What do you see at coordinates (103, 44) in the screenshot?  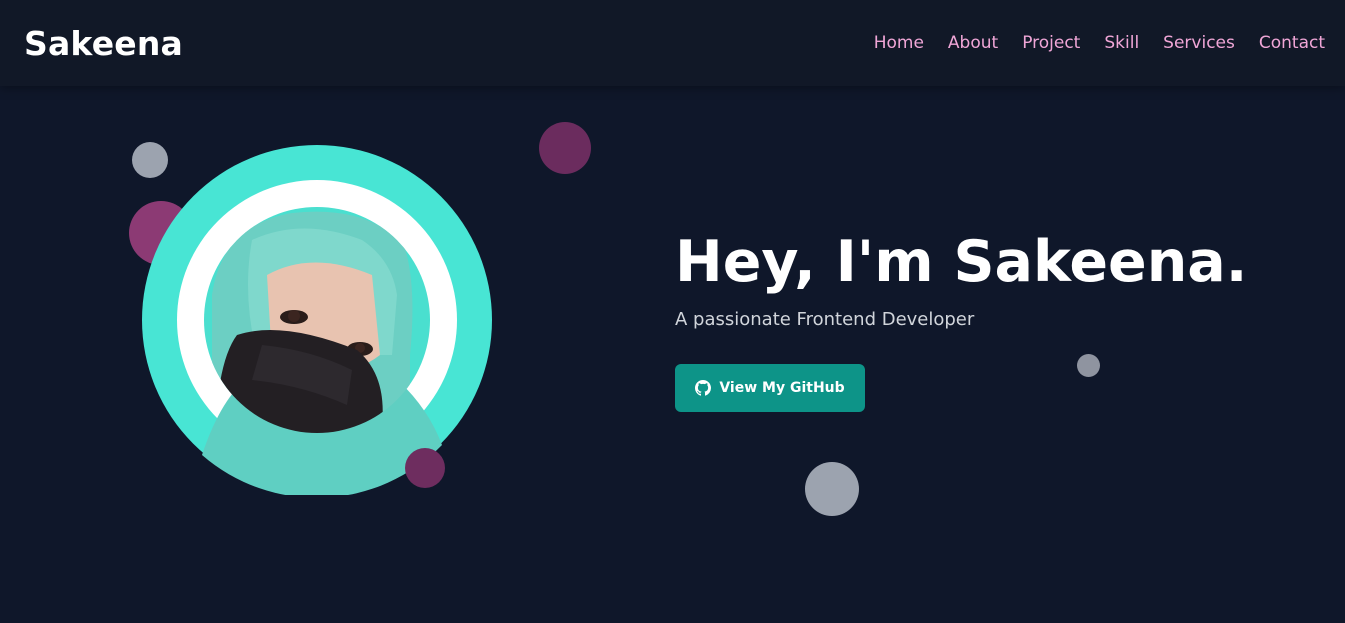 I see `brand-logo: Sakeena` at bounding box center [103, 44].